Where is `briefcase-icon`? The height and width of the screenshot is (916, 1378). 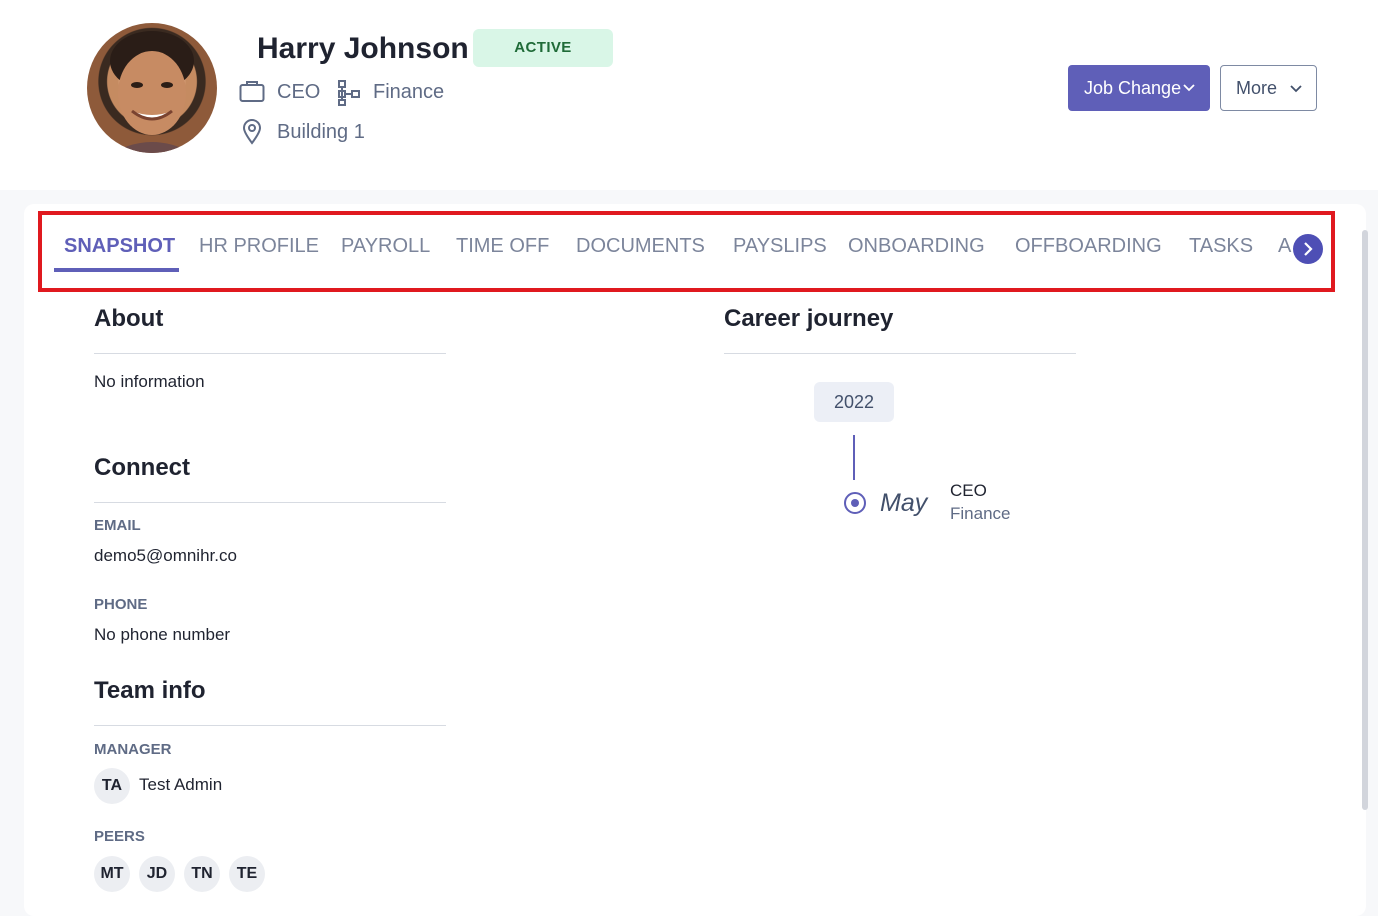
briefcase-icon is located at coordinates (252, 91).